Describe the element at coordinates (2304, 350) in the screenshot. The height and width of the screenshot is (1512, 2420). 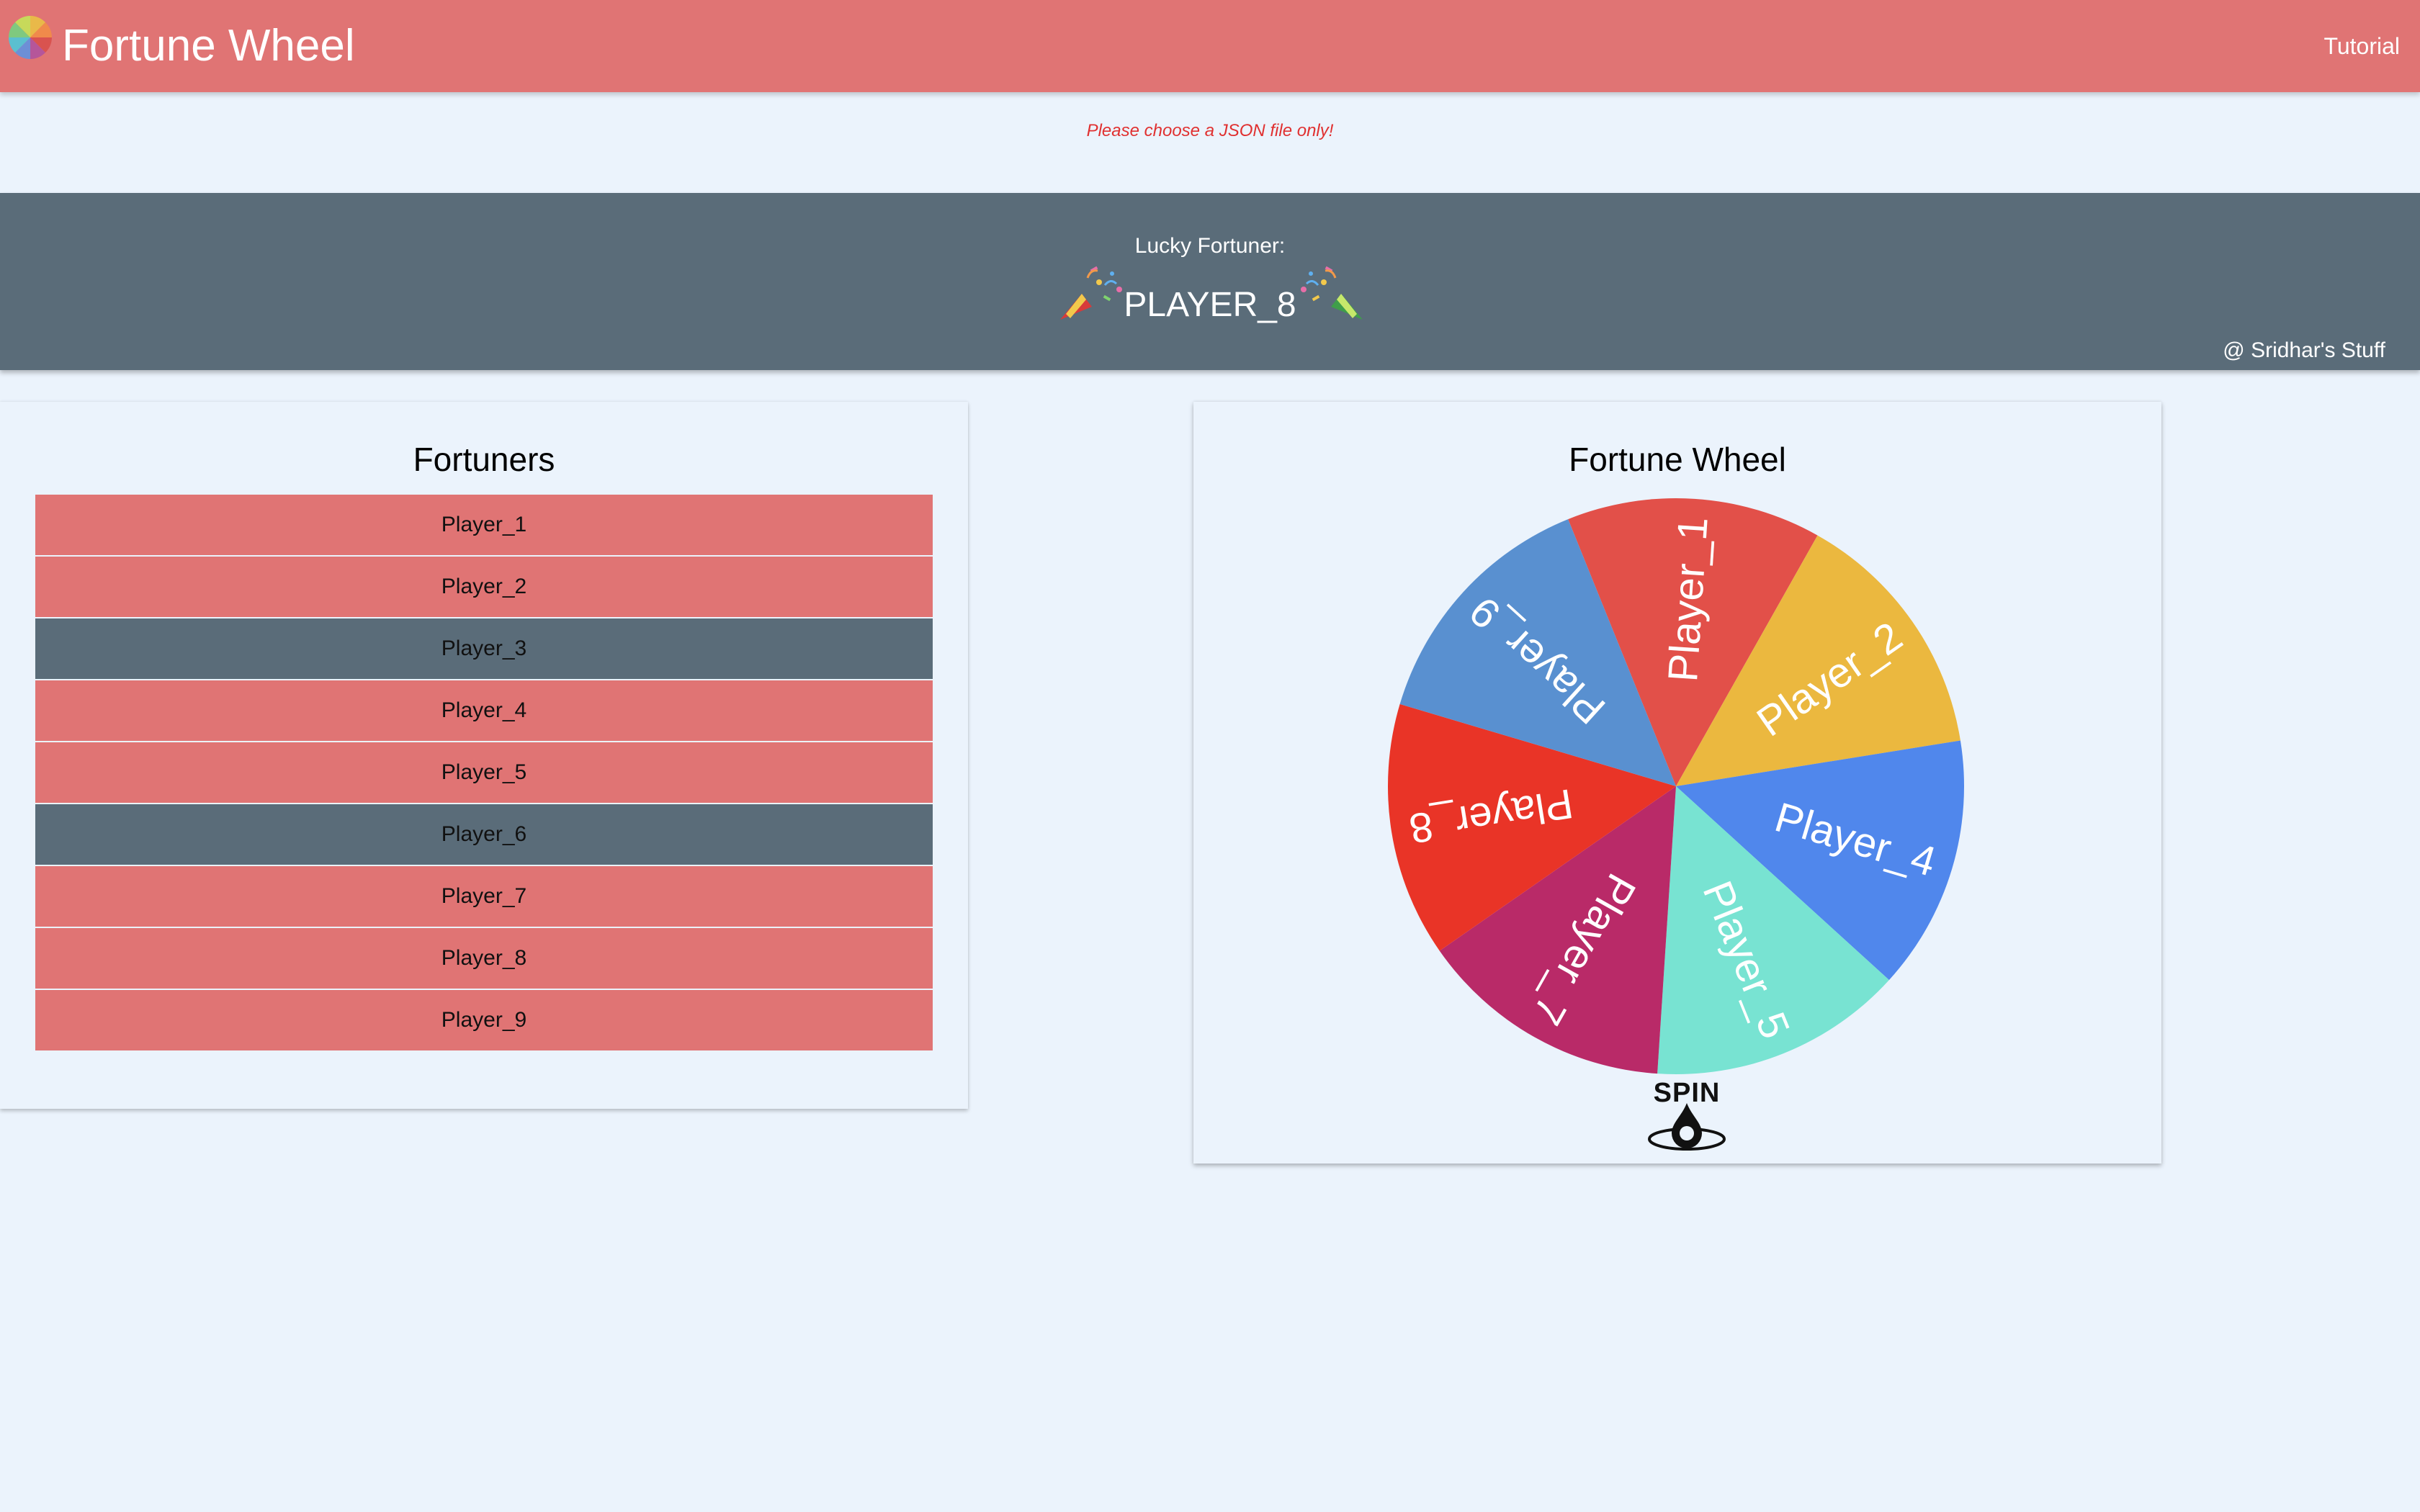
I see `credit-text: @ Sridhar's Stuff` at that location.